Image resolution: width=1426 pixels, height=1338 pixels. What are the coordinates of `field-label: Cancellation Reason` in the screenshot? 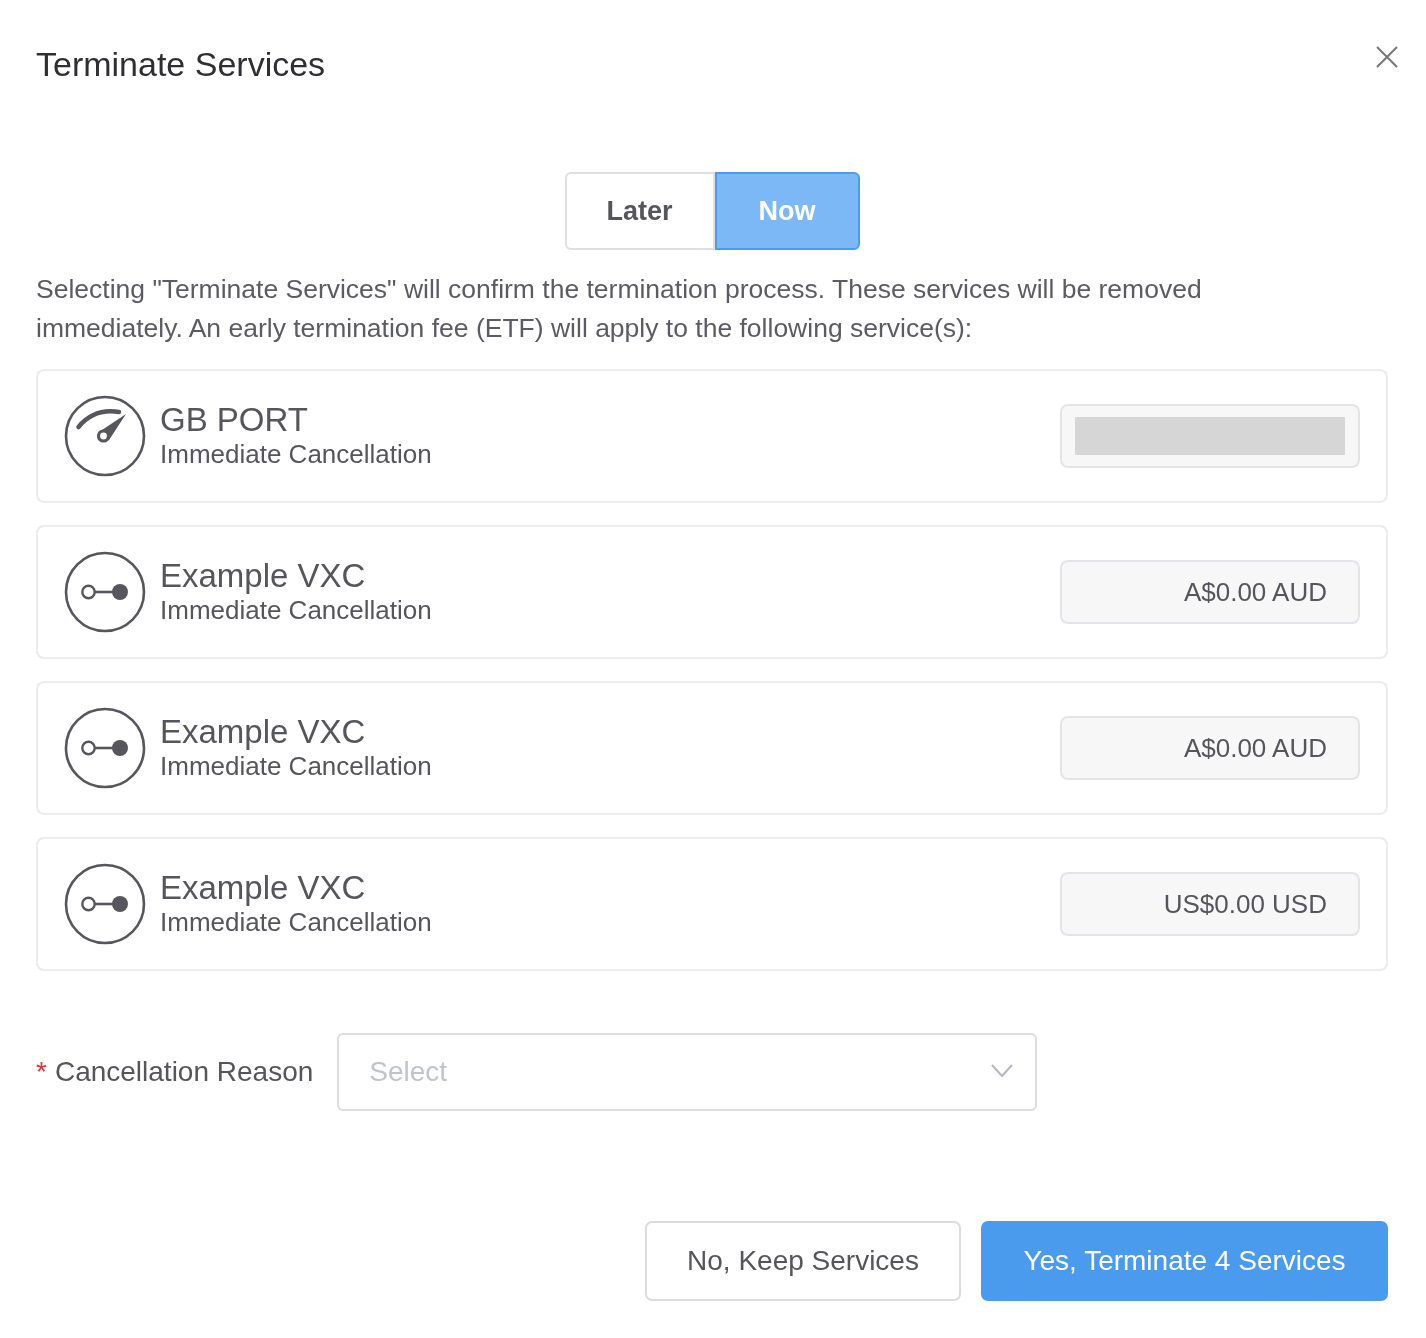 It's located at (184, 1072).